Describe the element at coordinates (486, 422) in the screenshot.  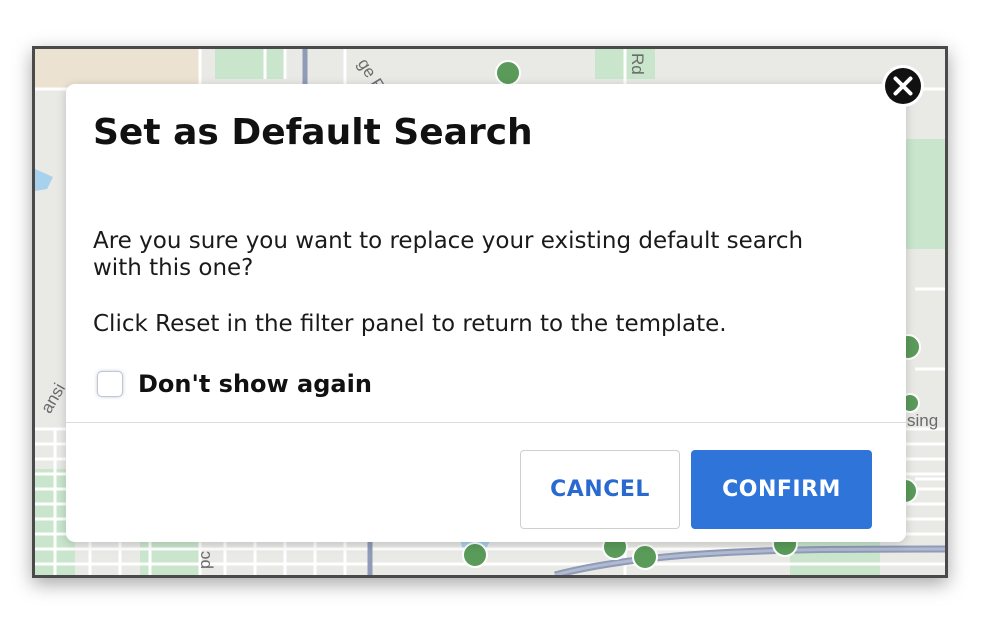
I see `dialog-divider` at that location.